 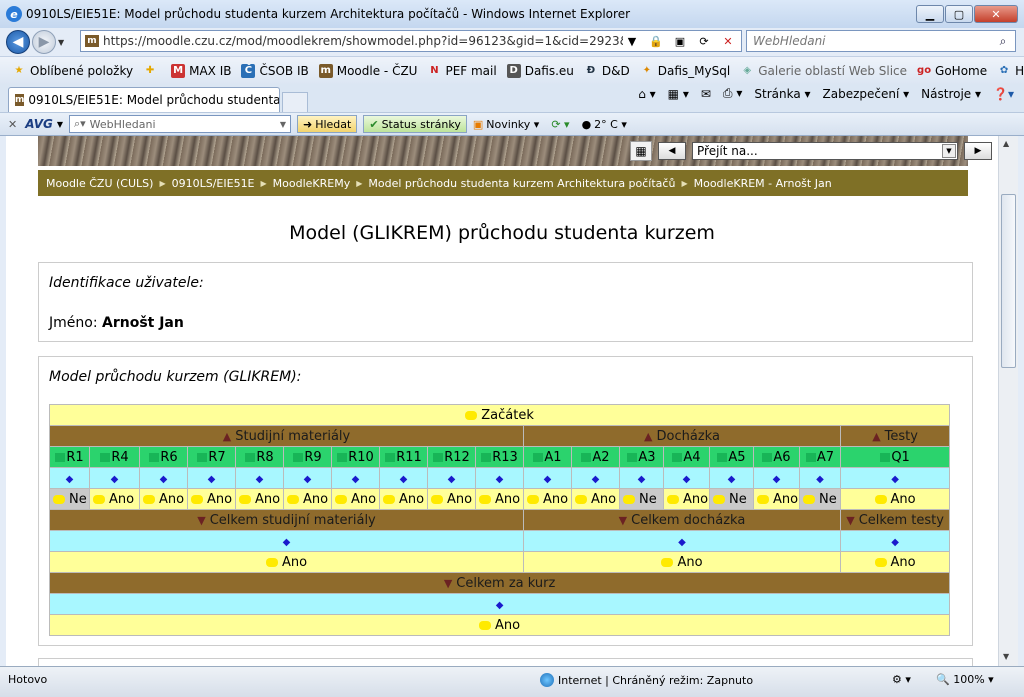 What do you see at coordinates (682, 541) in the screenshot?
I see `total-node: ◆` at bounding box center [682, 541].